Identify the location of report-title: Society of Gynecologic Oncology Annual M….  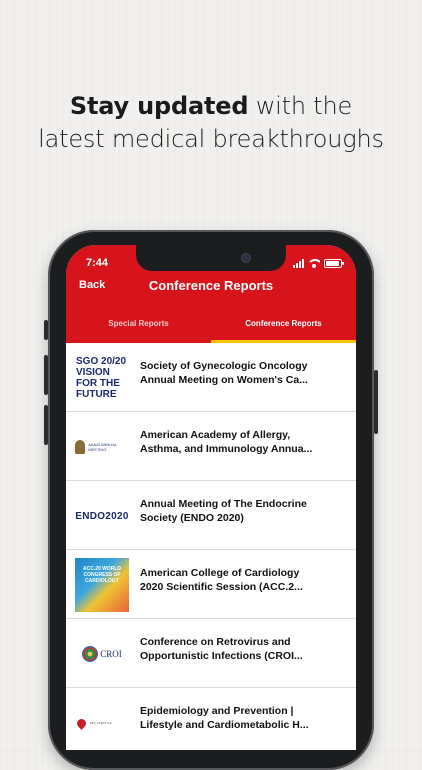
(241, 373).